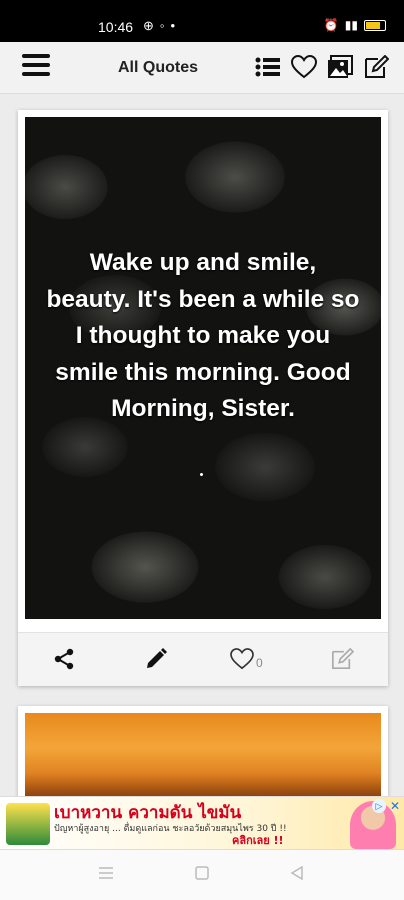 The width and height of the screenshot is (404, 900). What do you see at coordinates (340, 67) in the screenshot?
I see `gallery-icon` at bounding box center [340, 67].